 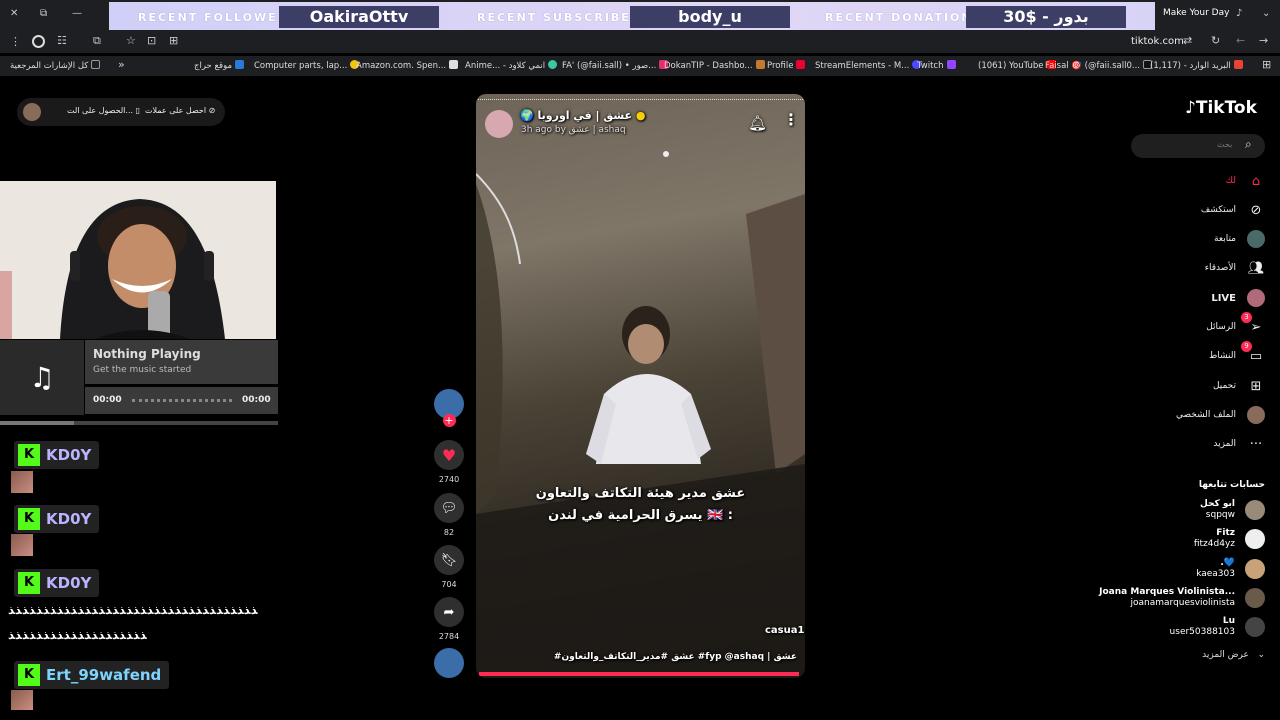 I want to click on home-icon: ⌂, so click(x=1256, y=181).